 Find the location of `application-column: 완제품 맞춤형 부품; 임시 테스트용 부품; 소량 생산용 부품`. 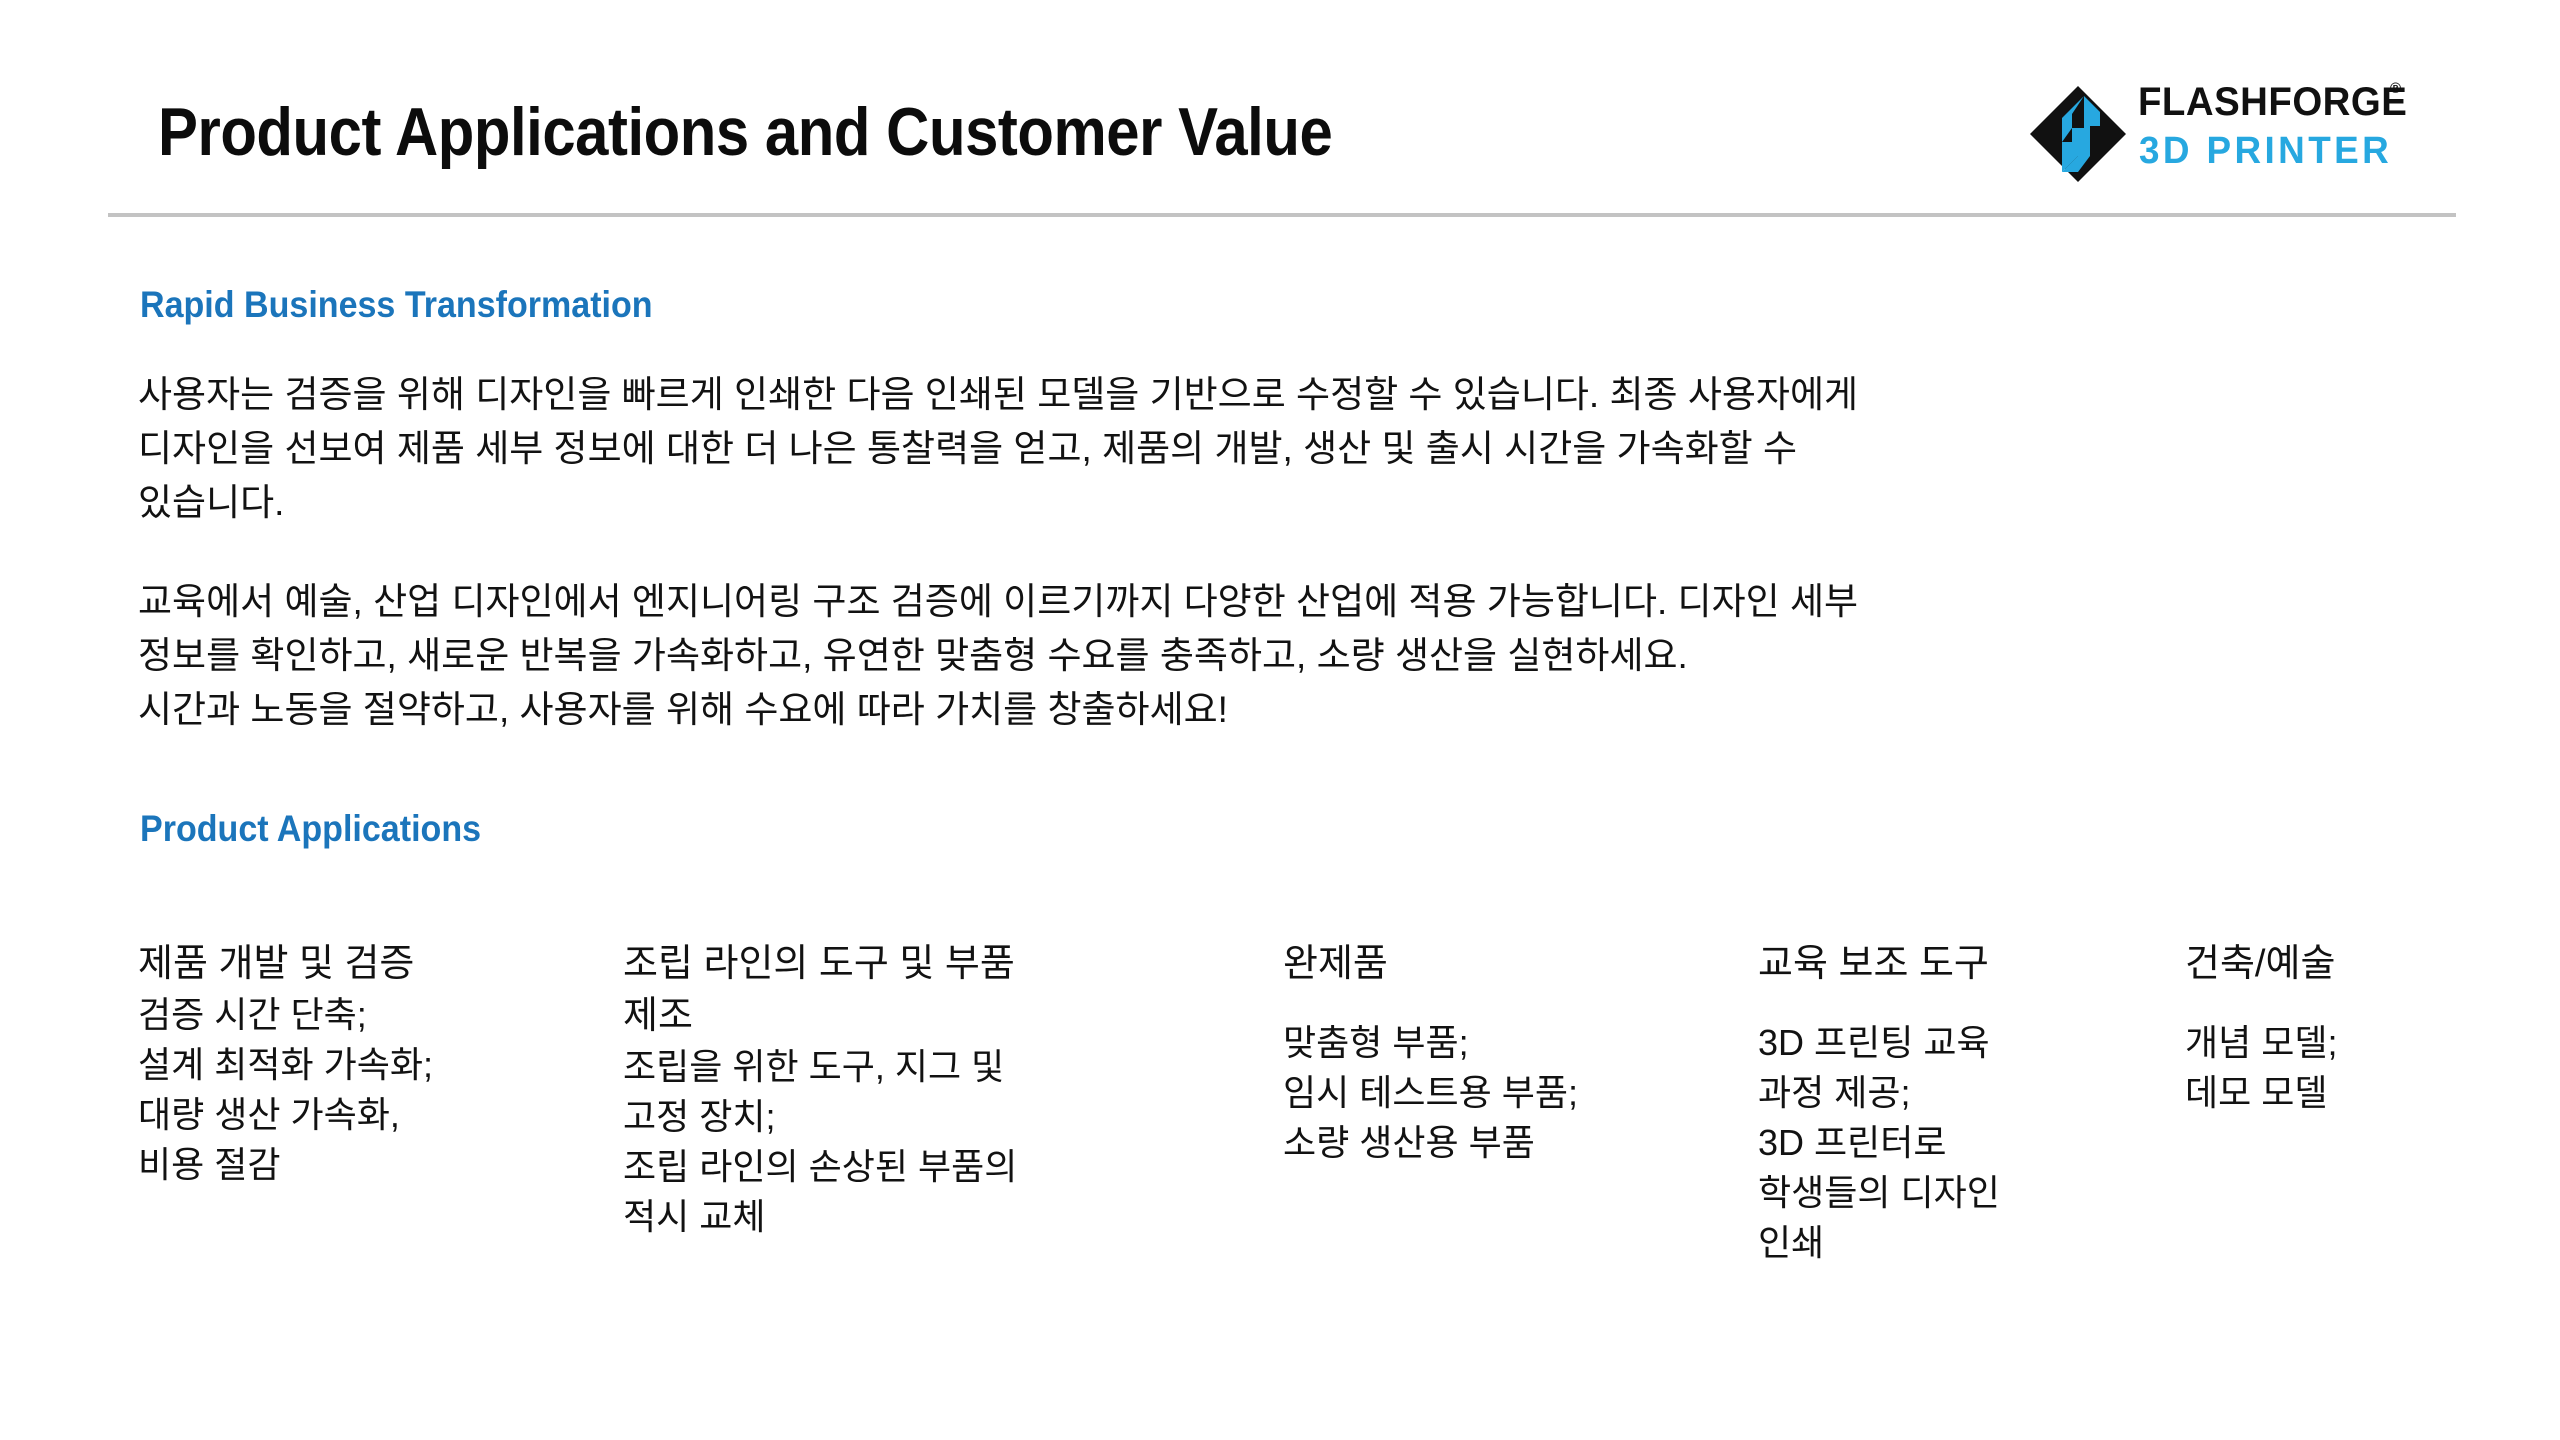

application-column: 완제품 맞춤형 부품; 임시 테스트용 부품; 소량 생산용 부품 is located at coordinates (1503, 1053).